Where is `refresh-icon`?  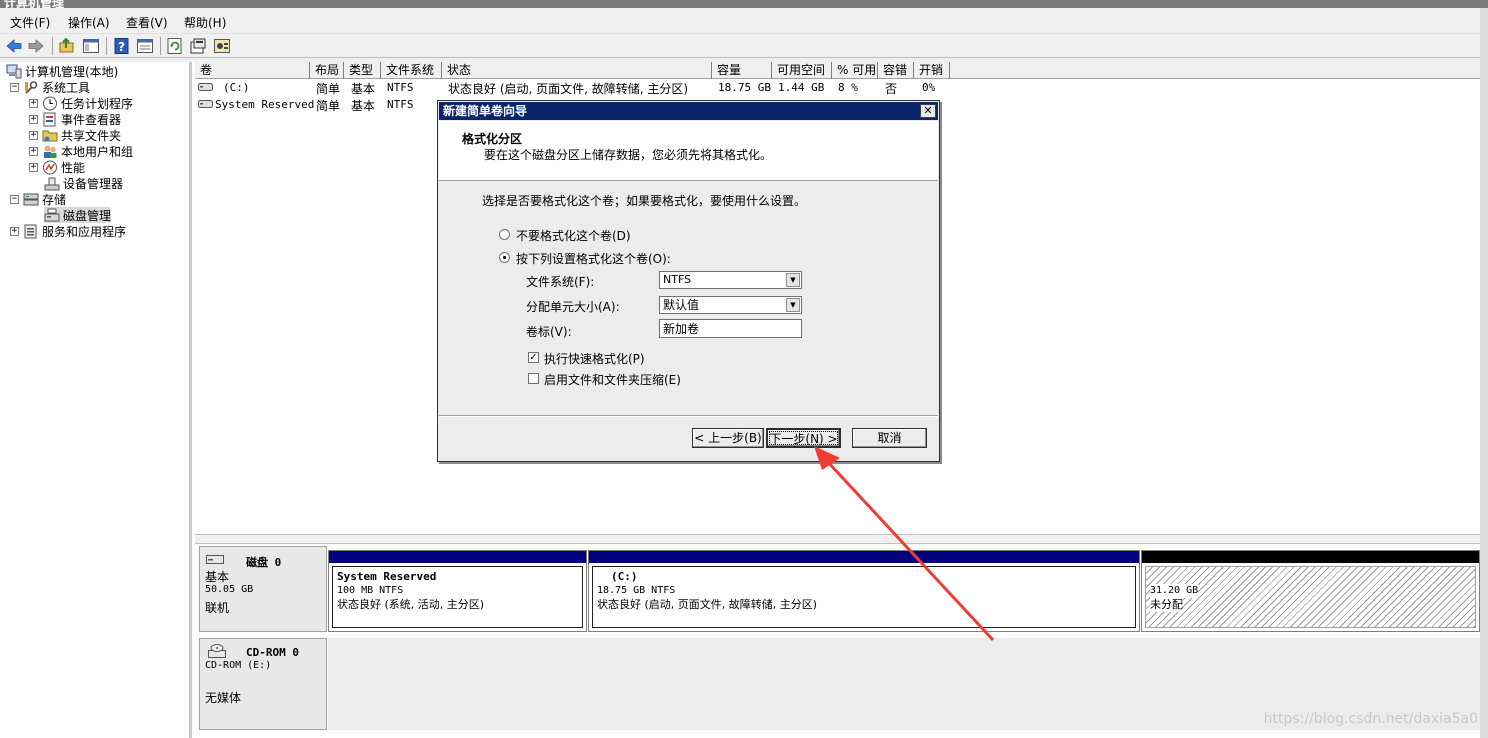 refresh-icon is located at coordinates (175, 46).